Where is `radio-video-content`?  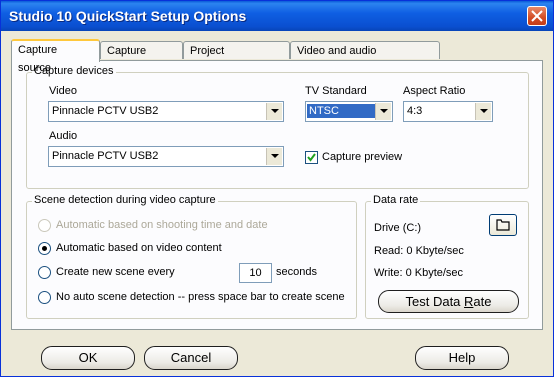
radio-video-content is located at coordinates (44, 248).